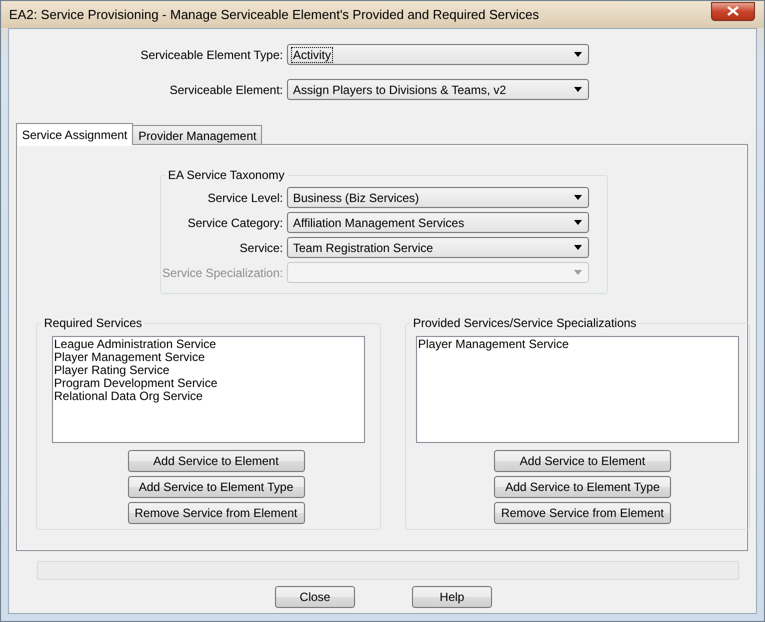 The image size is (765, 622). Describe the element at coordinates (226, 89) in the screenshot. I see `field-label: Serviceable Element:` at that location.